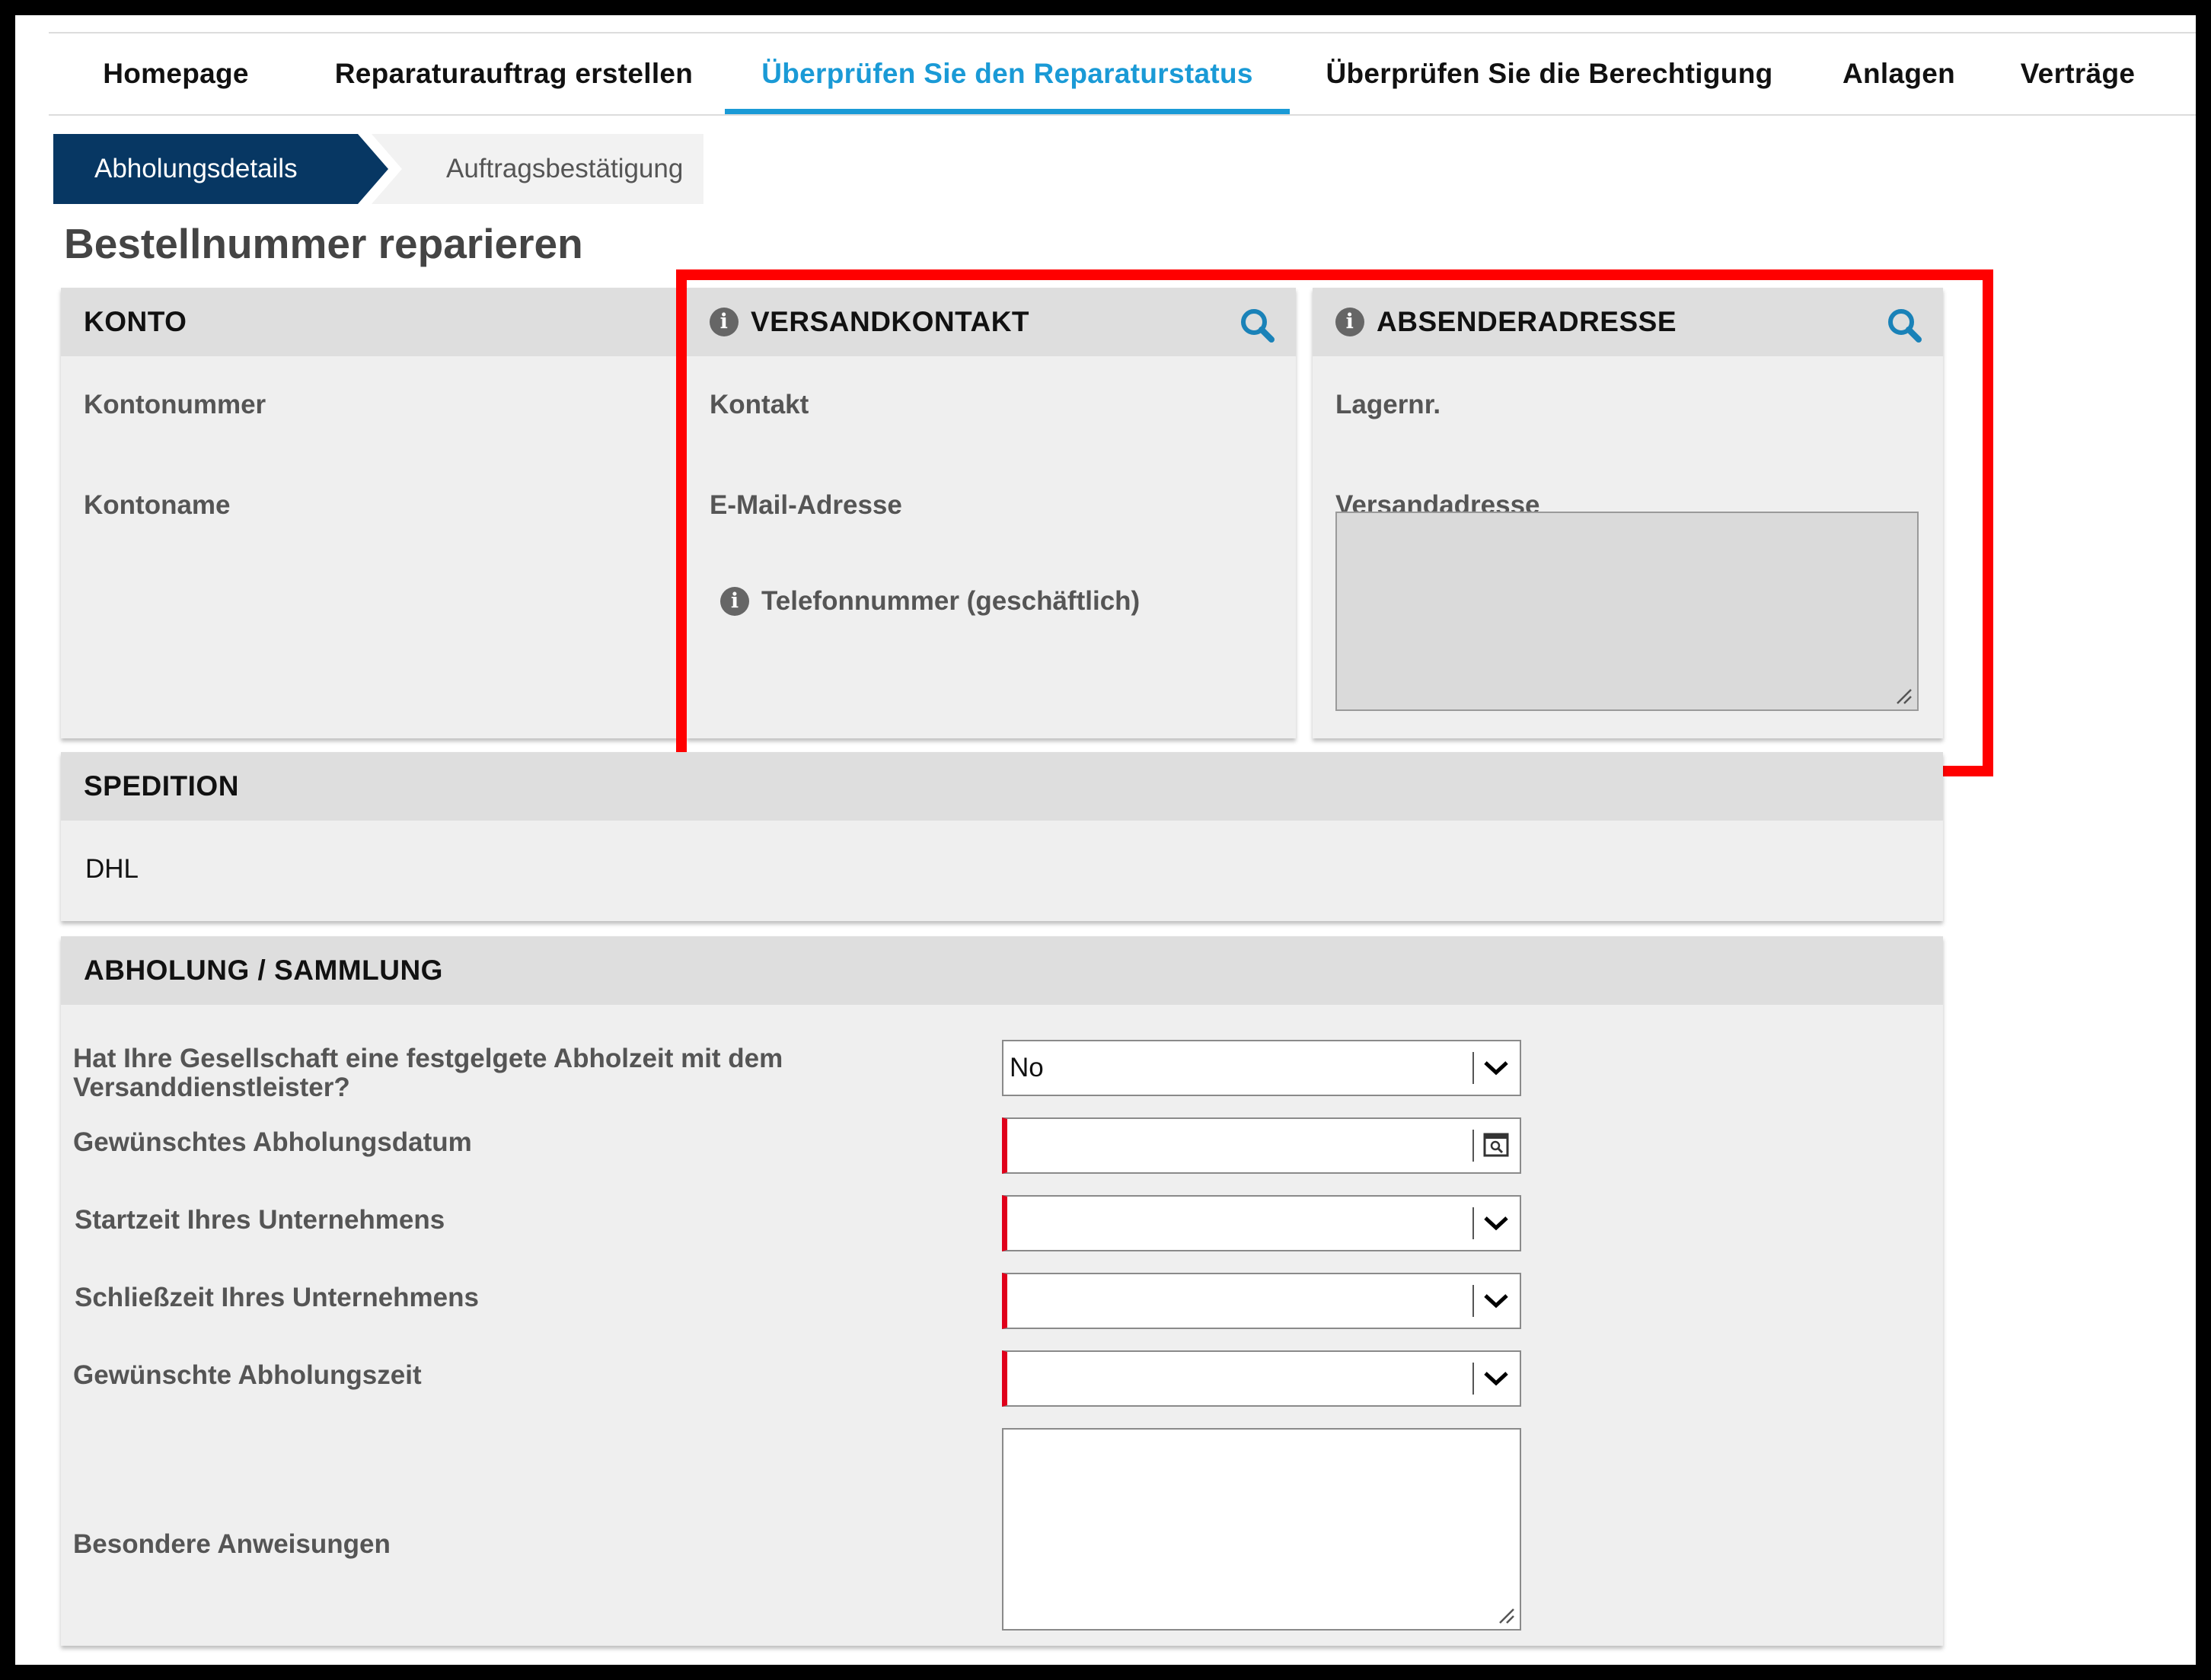 The image size is (2211, 1680). Describe the element at coordinates (1261, 1301) in the screenshot. I see `business-close-time-select` at that location.